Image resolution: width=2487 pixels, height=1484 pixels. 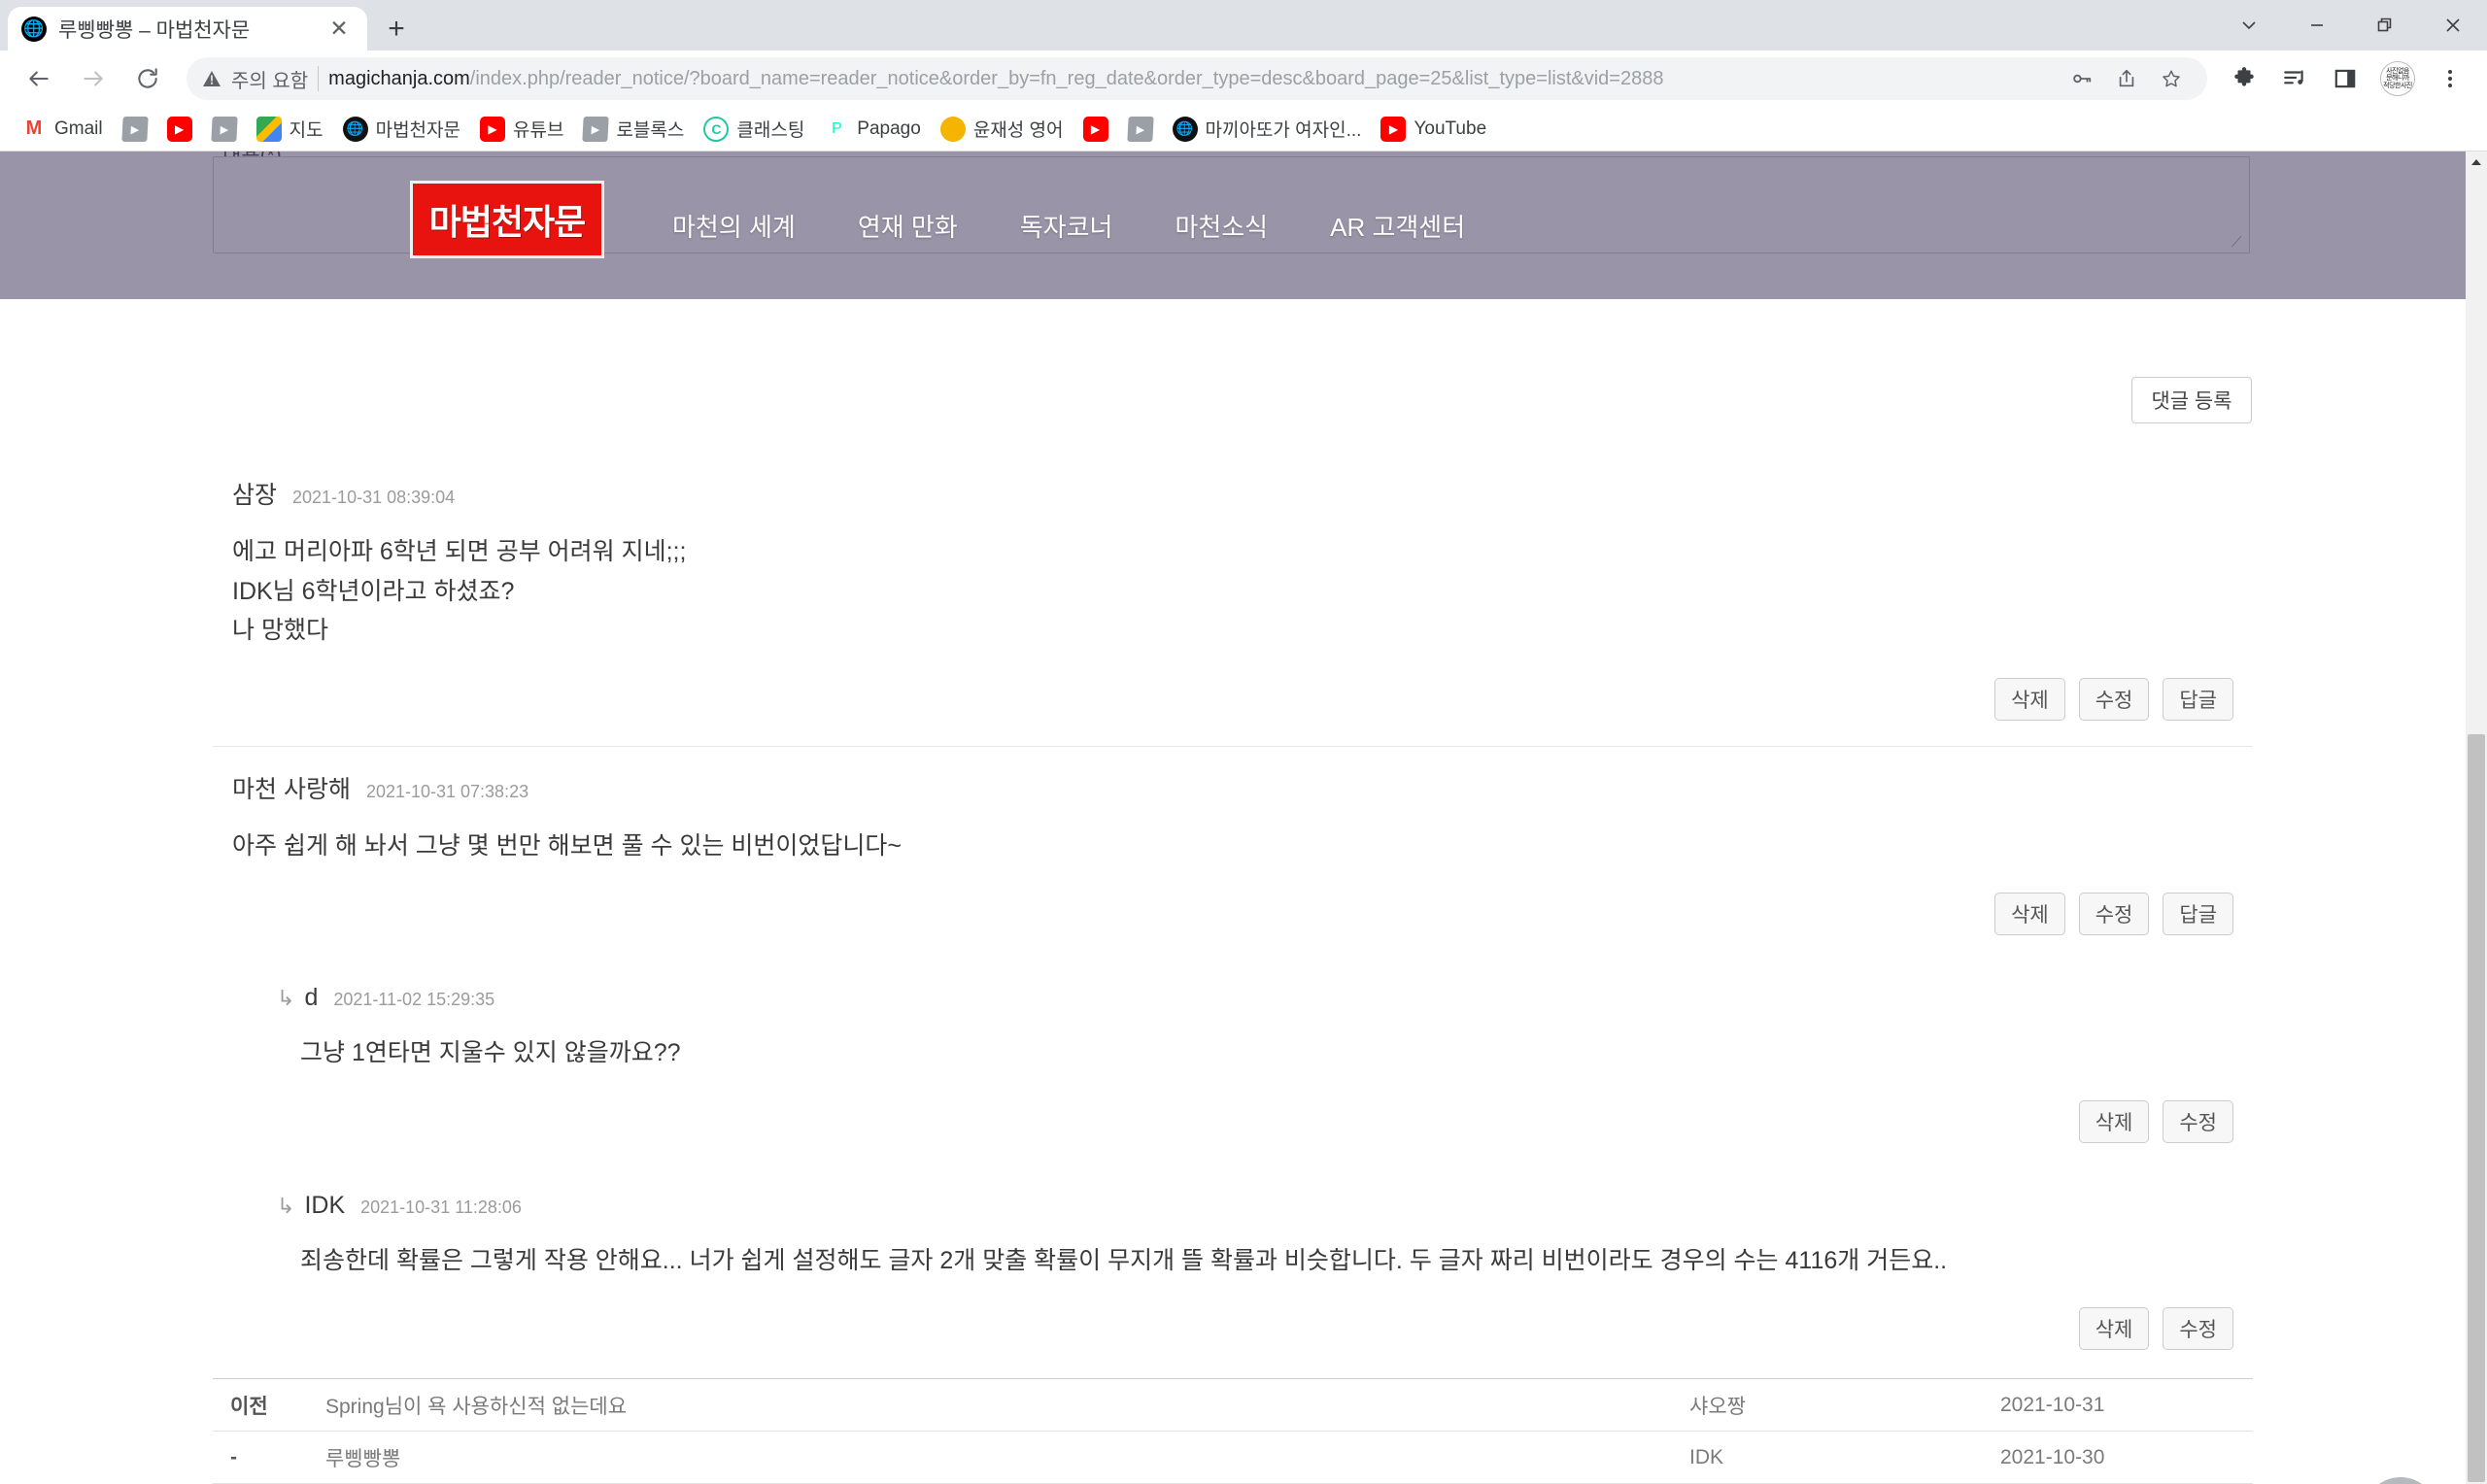 What do you see at coordinates (1233, 1405) in the screenshot?
I see `table-row: 이전 Spring님이 욕 사용하신적 없는데요 샤오짱 2021-10-31` at bounding box center [1233, 1405].